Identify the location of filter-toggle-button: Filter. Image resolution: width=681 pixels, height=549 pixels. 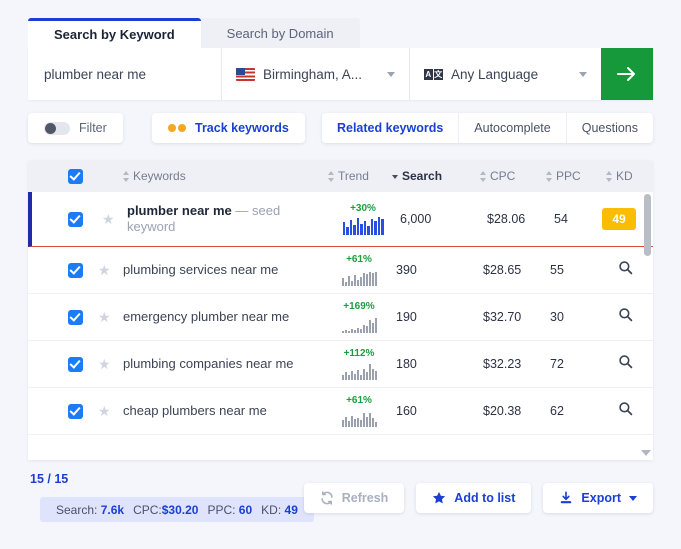
(75, 128).